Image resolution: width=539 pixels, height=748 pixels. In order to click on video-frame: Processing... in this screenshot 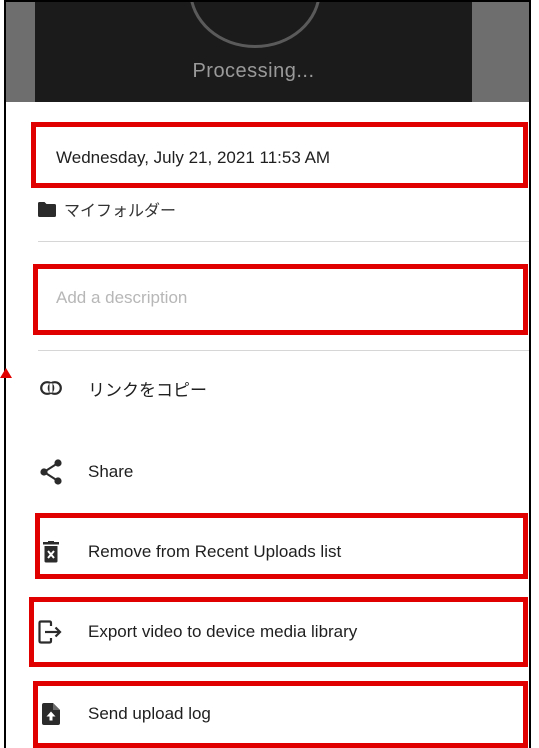, I will do `click(253, 52)`.